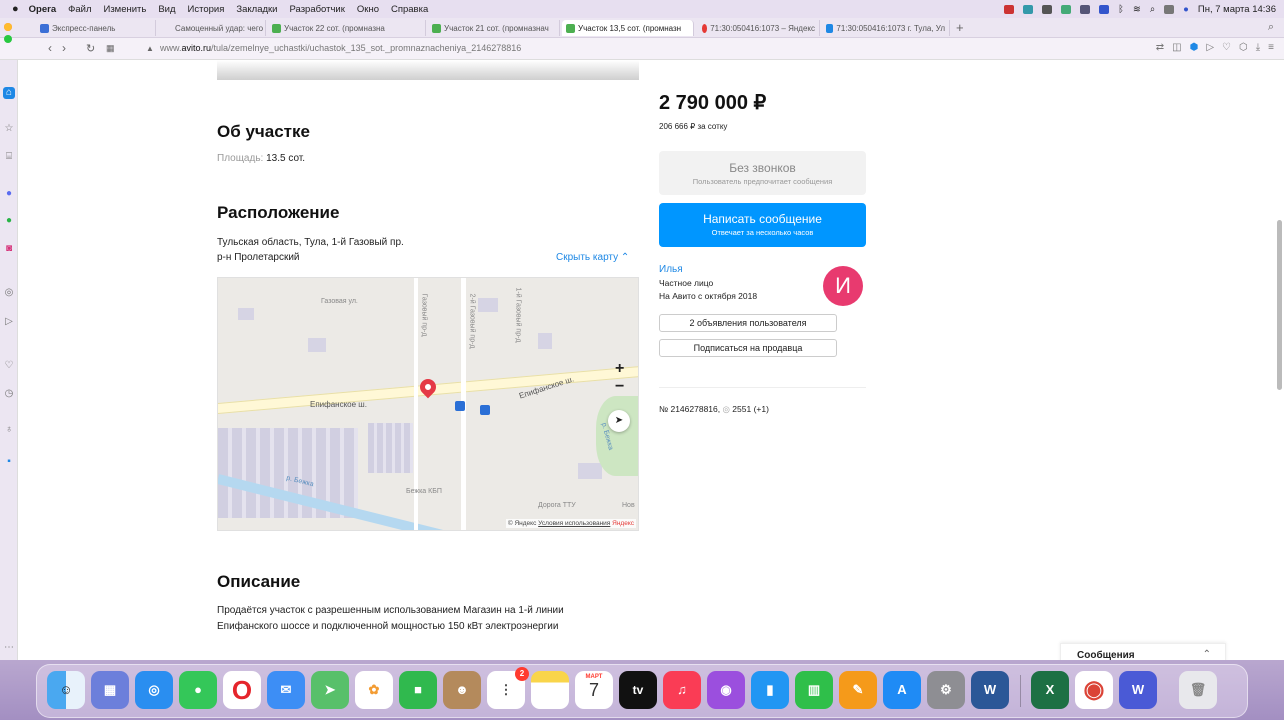  What do you see at coordinates (843, 286) in the screenshot?
I see `seller-avatar: И` at bounding box center [843, 286].